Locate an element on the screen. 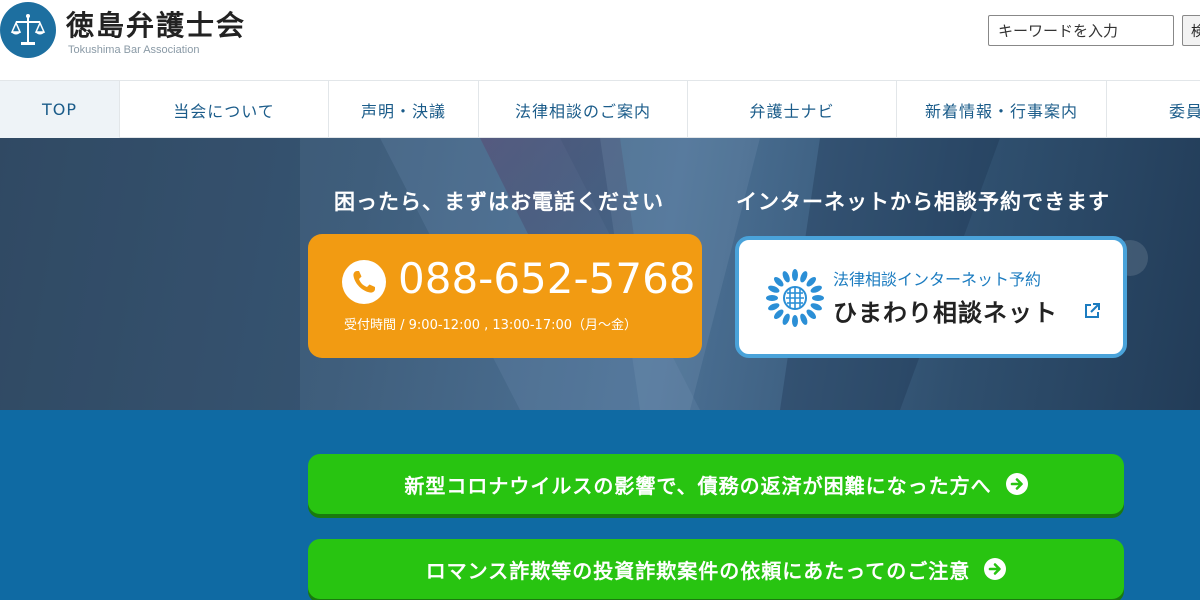  nav-item-top: TOP is located at coordinates (60, 109).